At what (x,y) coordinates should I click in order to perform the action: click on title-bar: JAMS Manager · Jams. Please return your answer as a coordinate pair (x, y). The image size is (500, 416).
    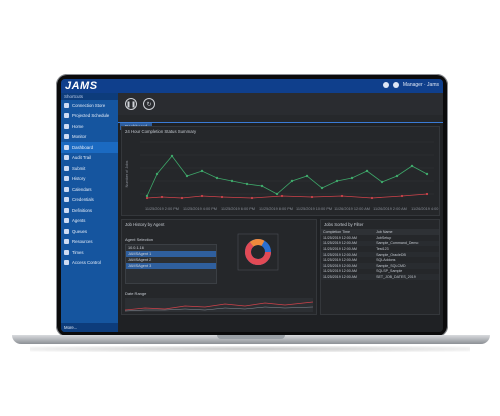
    Looking at the image, I should click on (252, 86).